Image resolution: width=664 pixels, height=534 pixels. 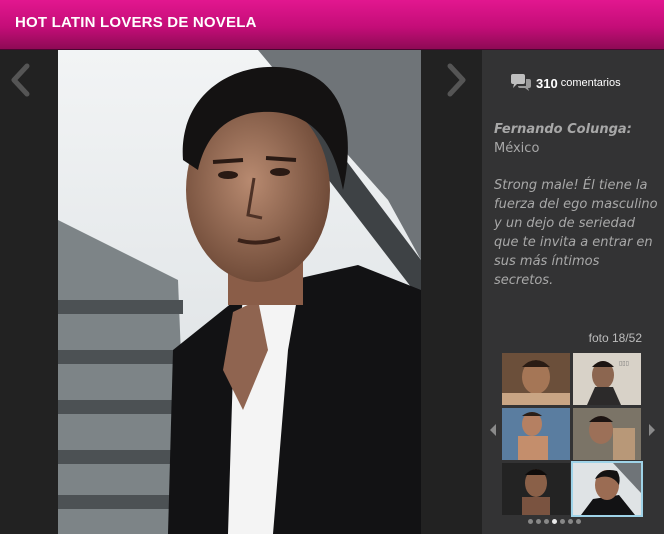 I want to click on thumbnail-grid: ▯▯▯, so click(x=572, y=435).